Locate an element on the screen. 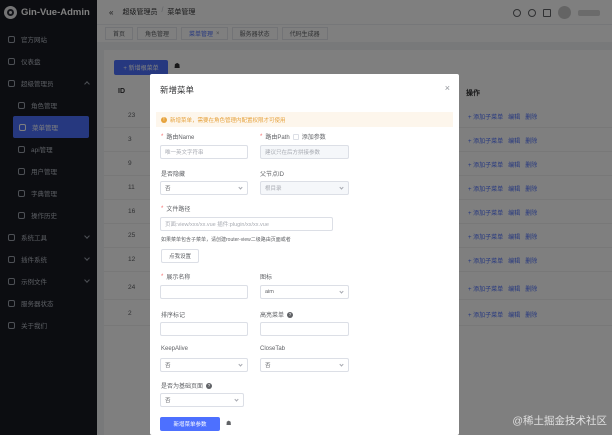 Image resolution: width=612 pixels, height=435 pixels. display-name-label-text: 展示名称 is located at coordinates (178, 278).